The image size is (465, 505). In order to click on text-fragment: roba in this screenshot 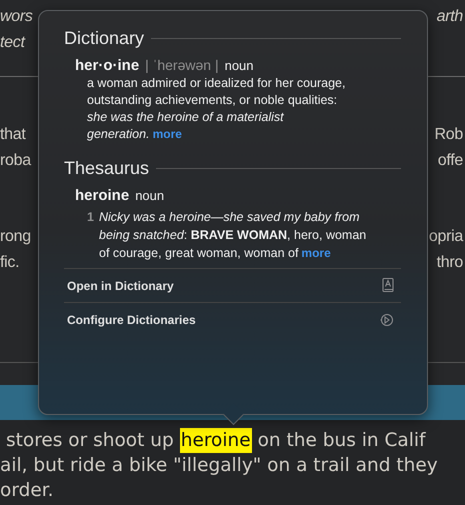, I will do `click(15, 161)`.